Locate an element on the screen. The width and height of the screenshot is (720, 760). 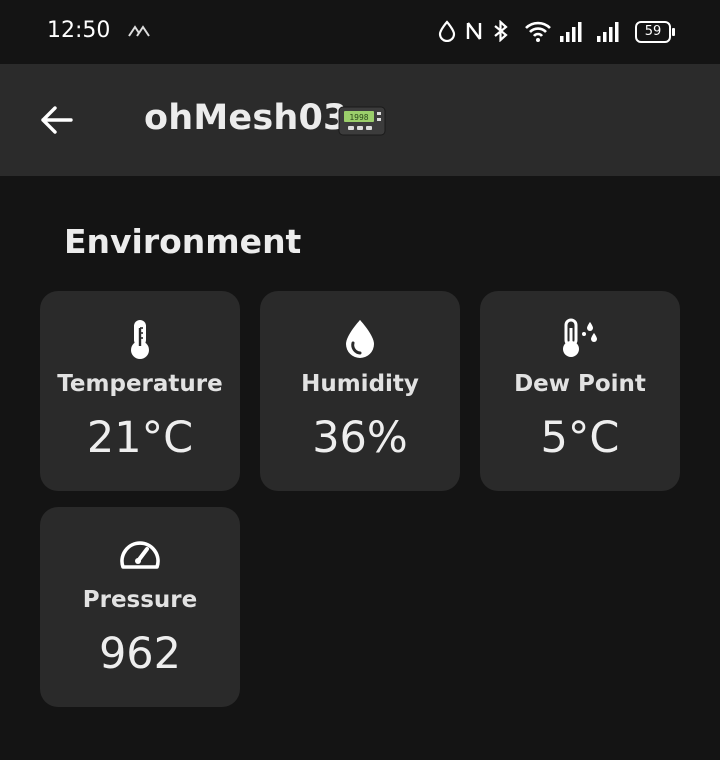
pager-icon: 1998 is located at coordinates (362, 121).